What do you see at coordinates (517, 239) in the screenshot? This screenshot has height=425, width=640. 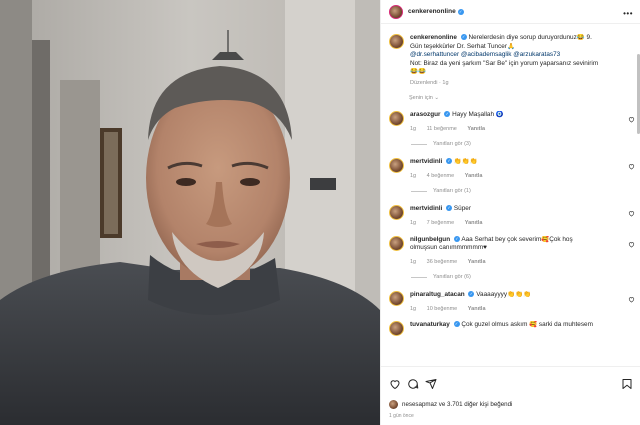 I see `comment-text: Aaa Serhat bey çok severim🥰Çok hoş` at bounding box center [517, 239].